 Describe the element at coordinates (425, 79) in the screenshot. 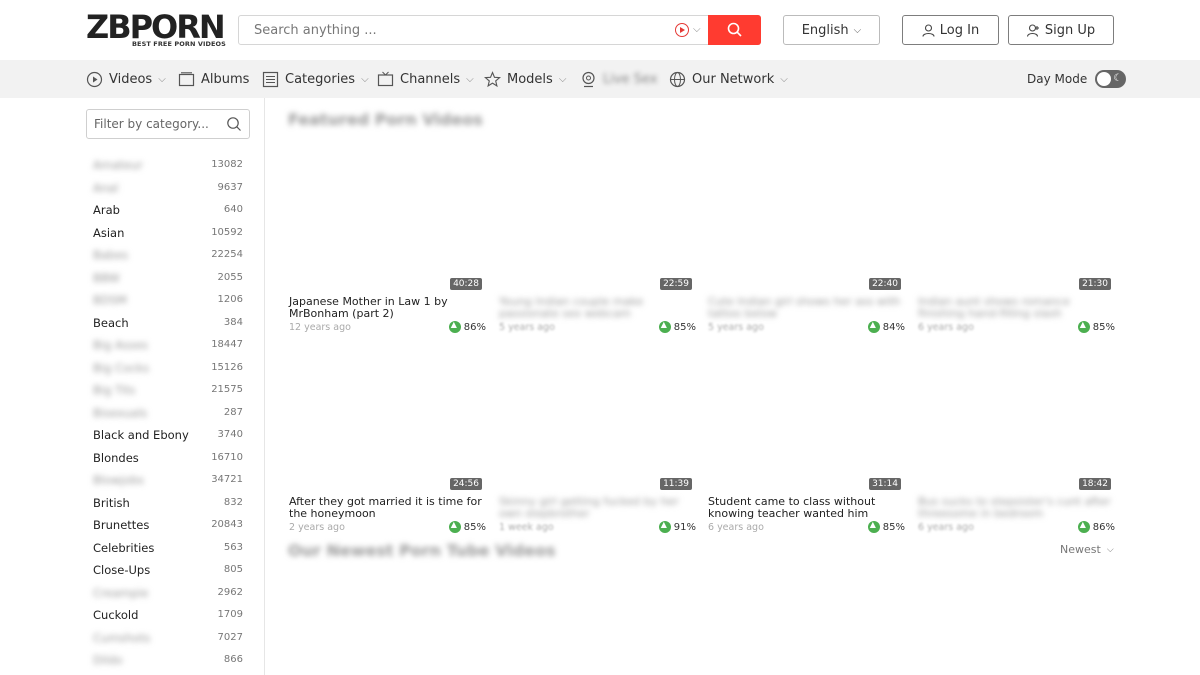

I see `nav-channels: Channels ⌵` at that location.